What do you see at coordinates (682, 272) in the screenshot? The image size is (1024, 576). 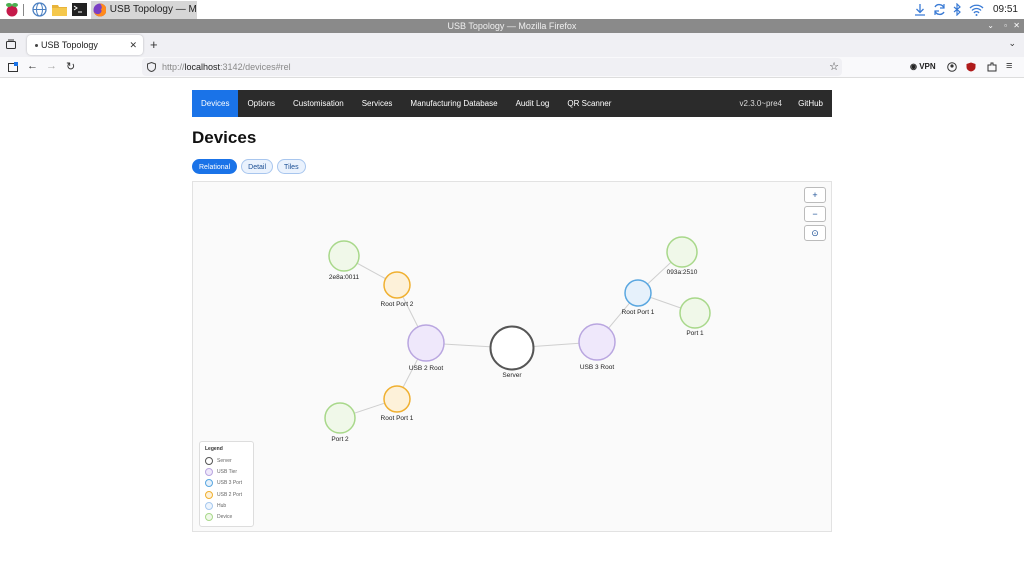 I see `node-label: 093a:2510` at bounding box center [682, 272].